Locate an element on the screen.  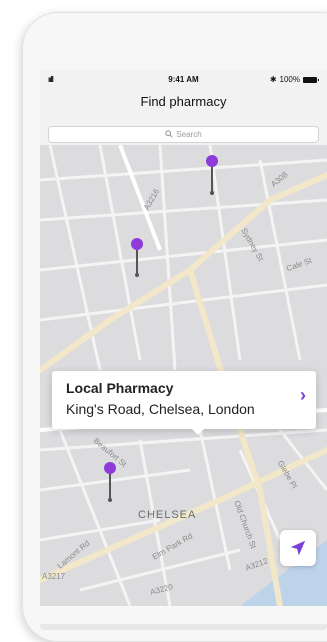
status-right: ✱ 100% is located at coordinates (294, 79).